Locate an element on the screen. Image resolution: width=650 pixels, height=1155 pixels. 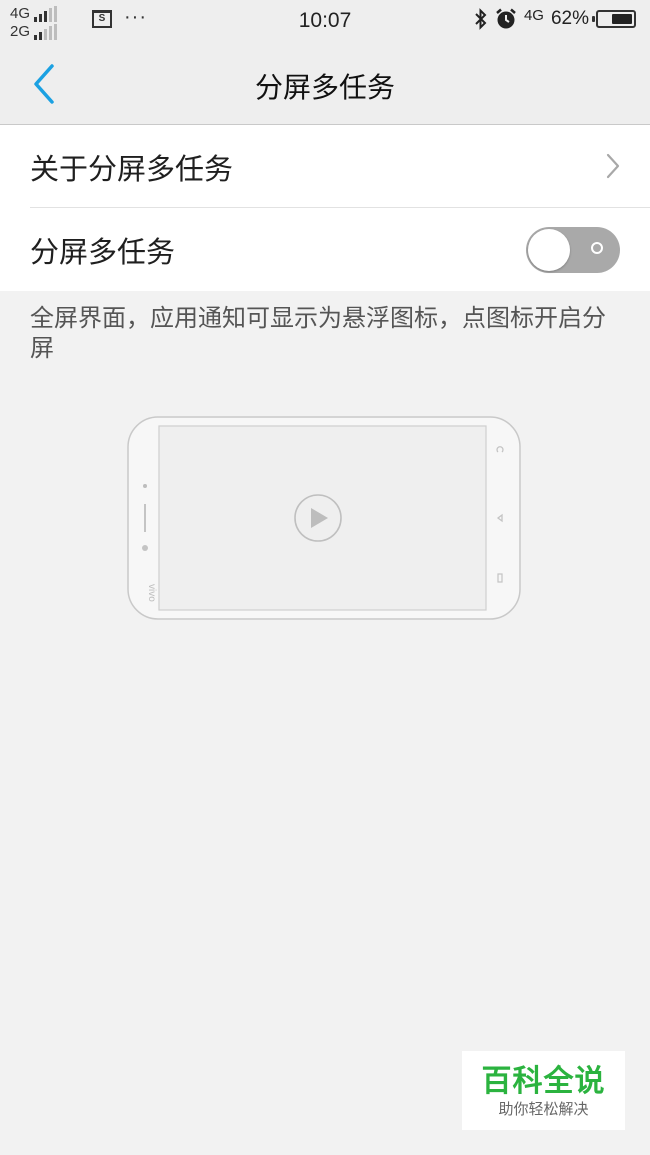
bluetooth-icon is located at coordinates (481, 19).